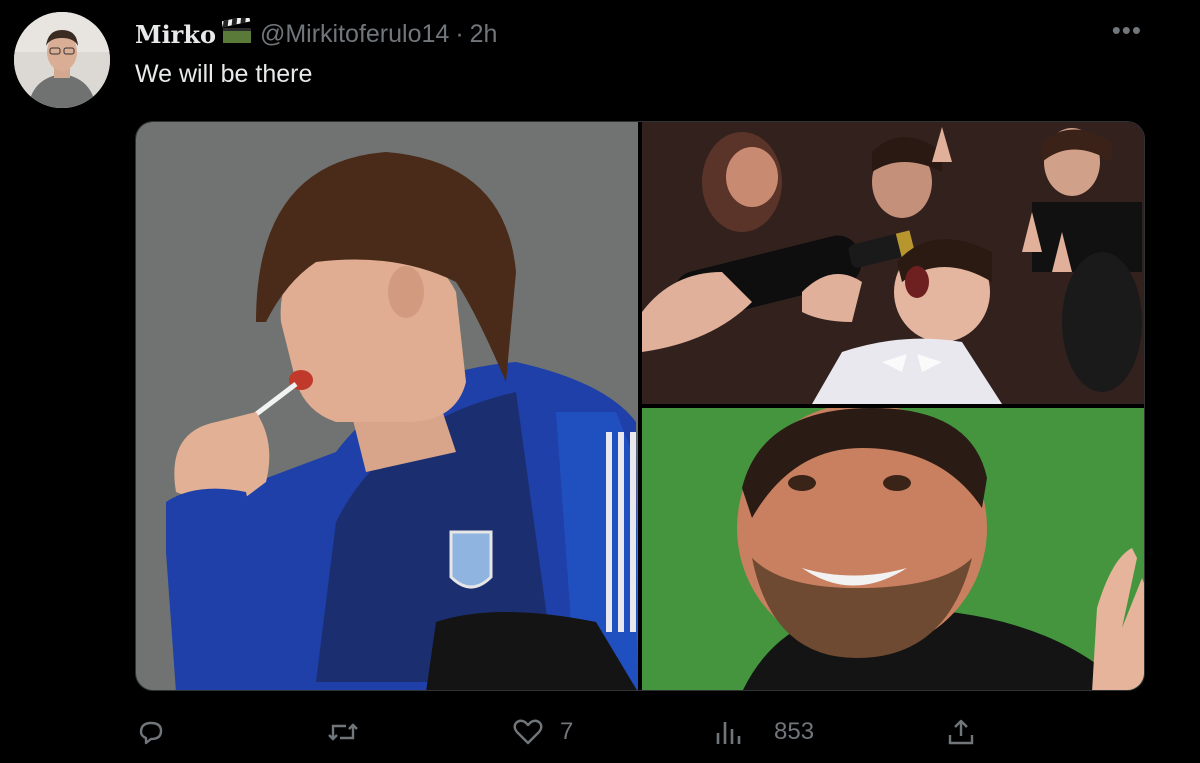  Describe the element at coordinates (175, 34) in the screenshot. I see `author-name: Mirko` at that location.